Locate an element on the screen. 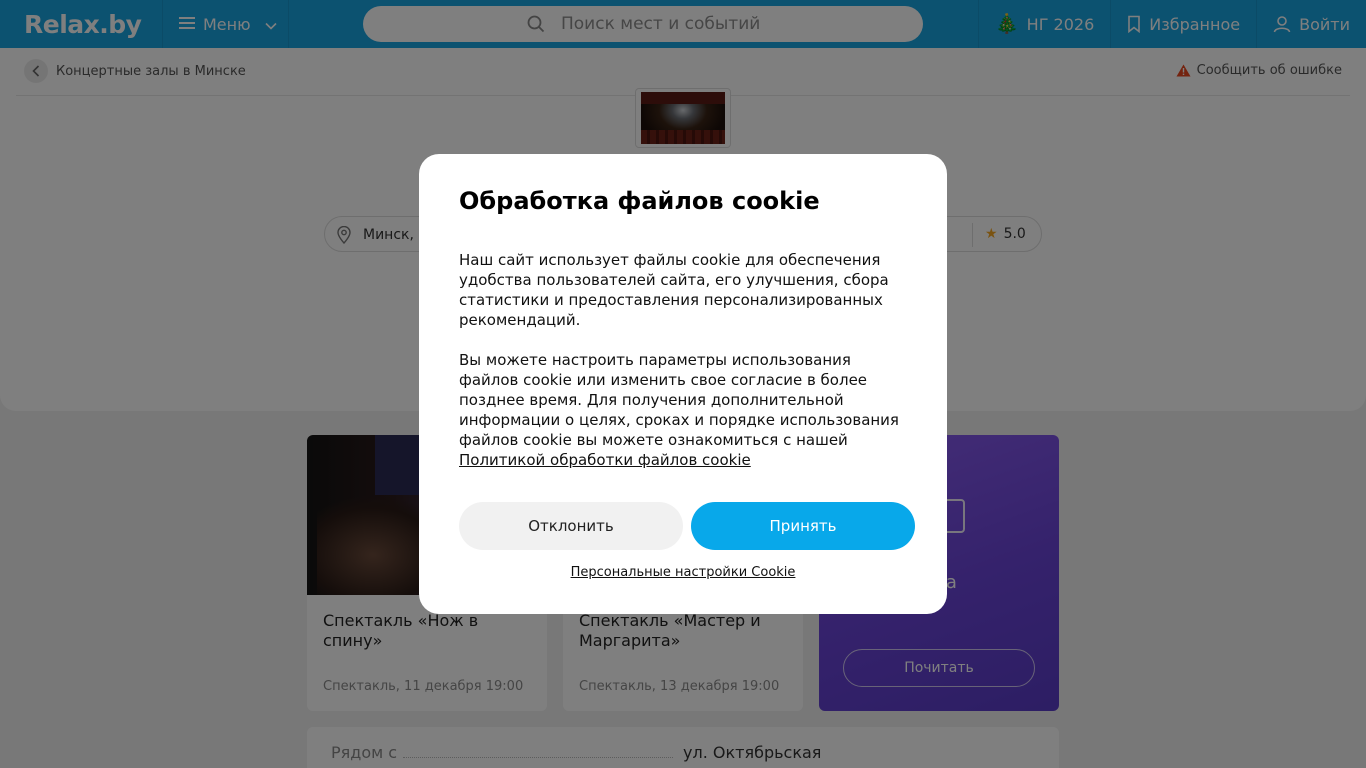  cookie-settings-link: Персональные настройки Cookie is located at coordinates (683, 572).